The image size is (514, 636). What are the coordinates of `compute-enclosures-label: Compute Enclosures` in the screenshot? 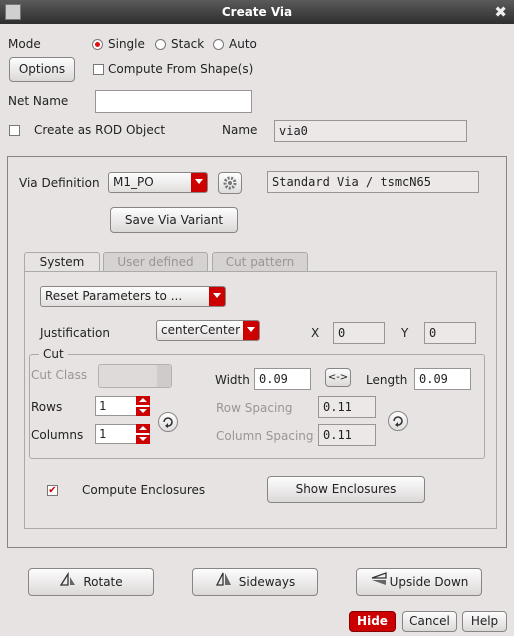 It's located at (144, 490).